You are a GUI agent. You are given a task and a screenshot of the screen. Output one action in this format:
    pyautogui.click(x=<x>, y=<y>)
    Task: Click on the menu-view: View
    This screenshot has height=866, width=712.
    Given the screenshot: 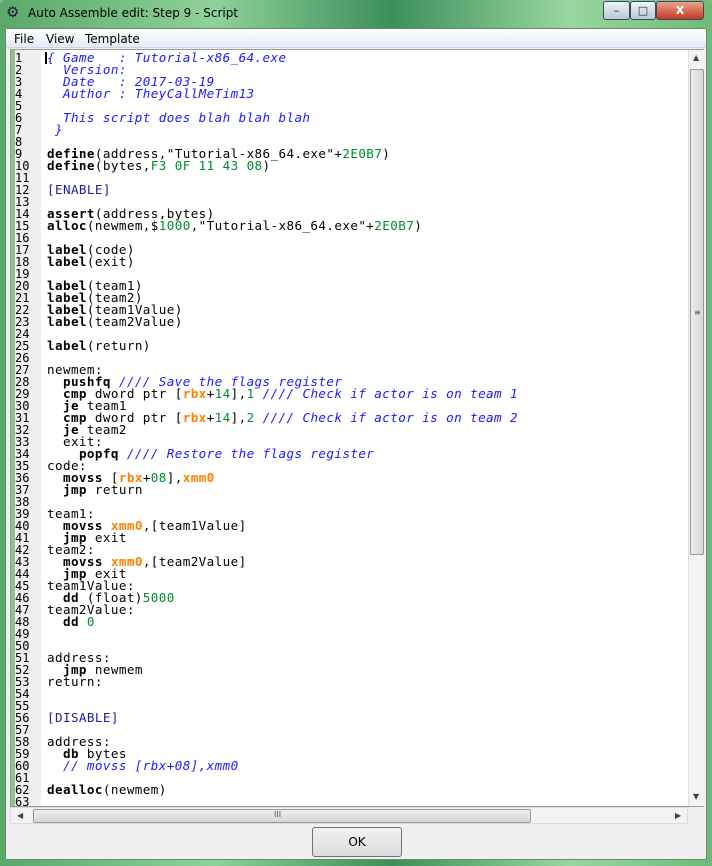 What is the action you would take?
    pyautogui.click(x=60, y=39)
    